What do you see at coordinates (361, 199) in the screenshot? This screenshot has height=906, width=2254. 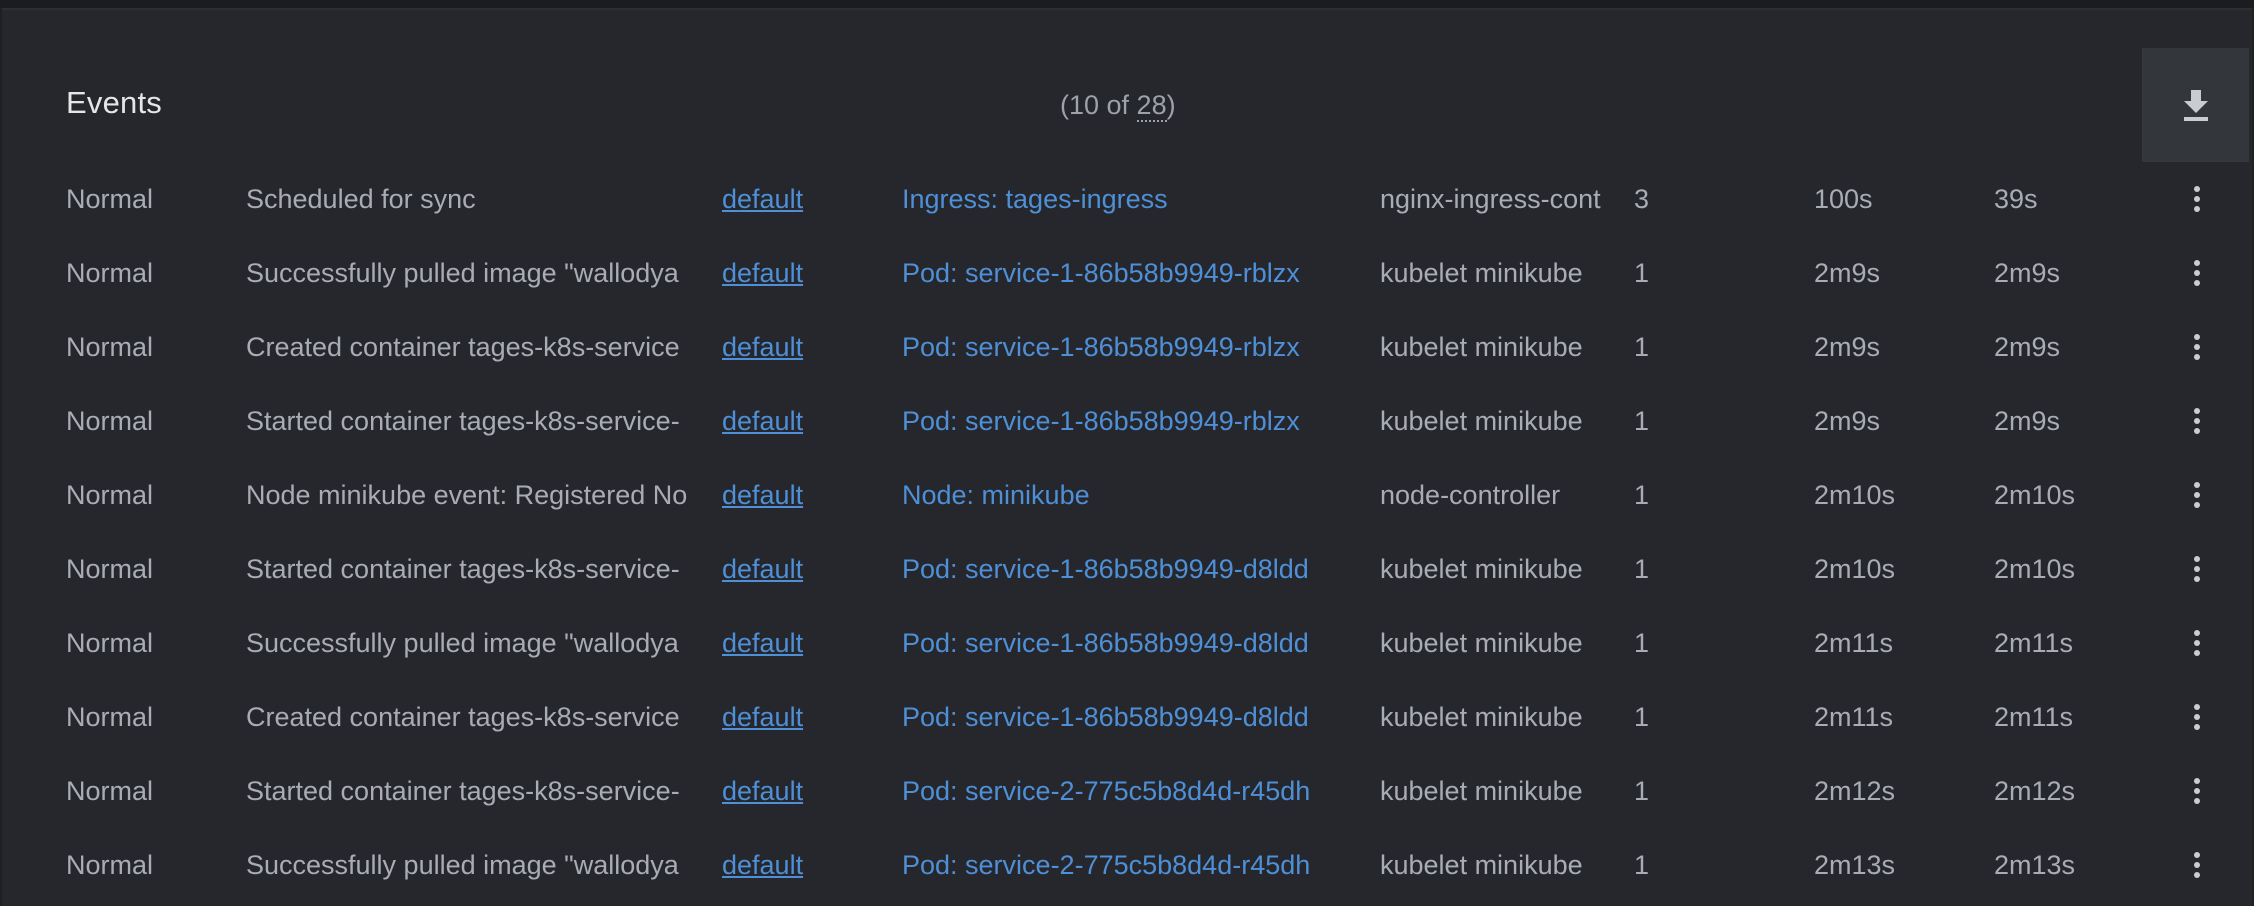 I see `event-message: Scheduled for sync` at bounding box center [361, 199].